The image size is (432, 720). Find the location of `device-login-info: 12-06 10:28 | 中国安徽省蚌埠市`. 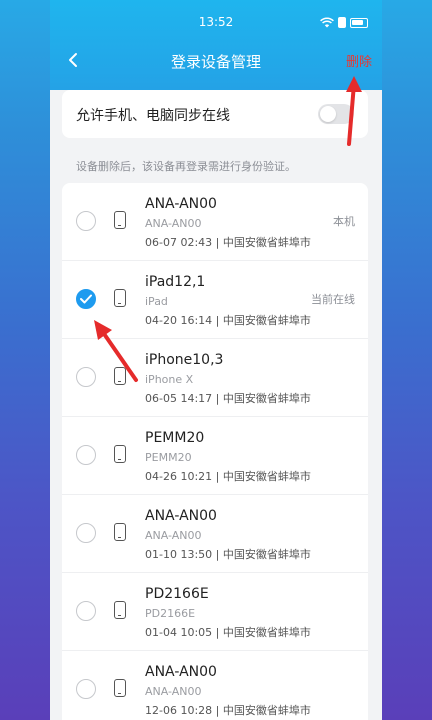

device-login-info: 12-06 10:28 | 中国安徽省蚌埠市 is located at coordinates (228, 710).